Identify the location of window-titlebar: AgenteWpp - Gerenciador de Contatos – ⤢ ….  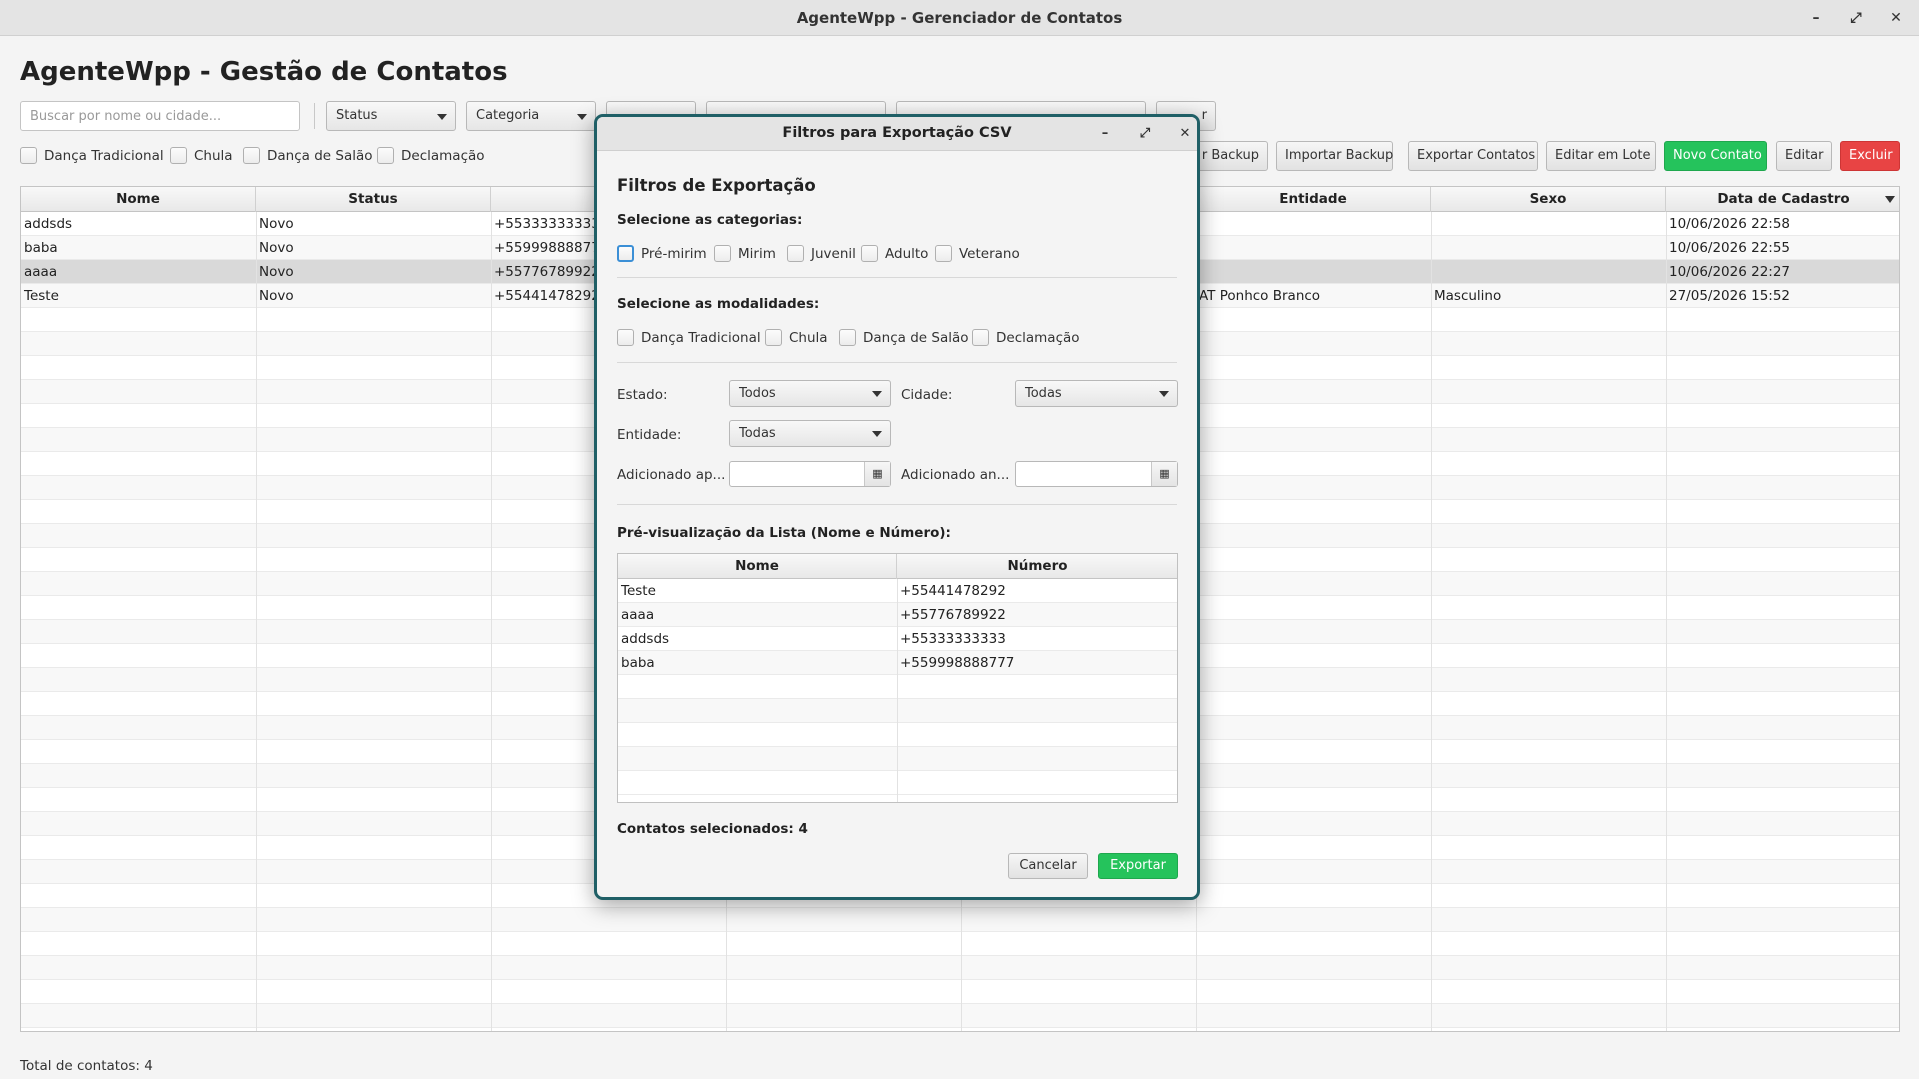
(959, 18).